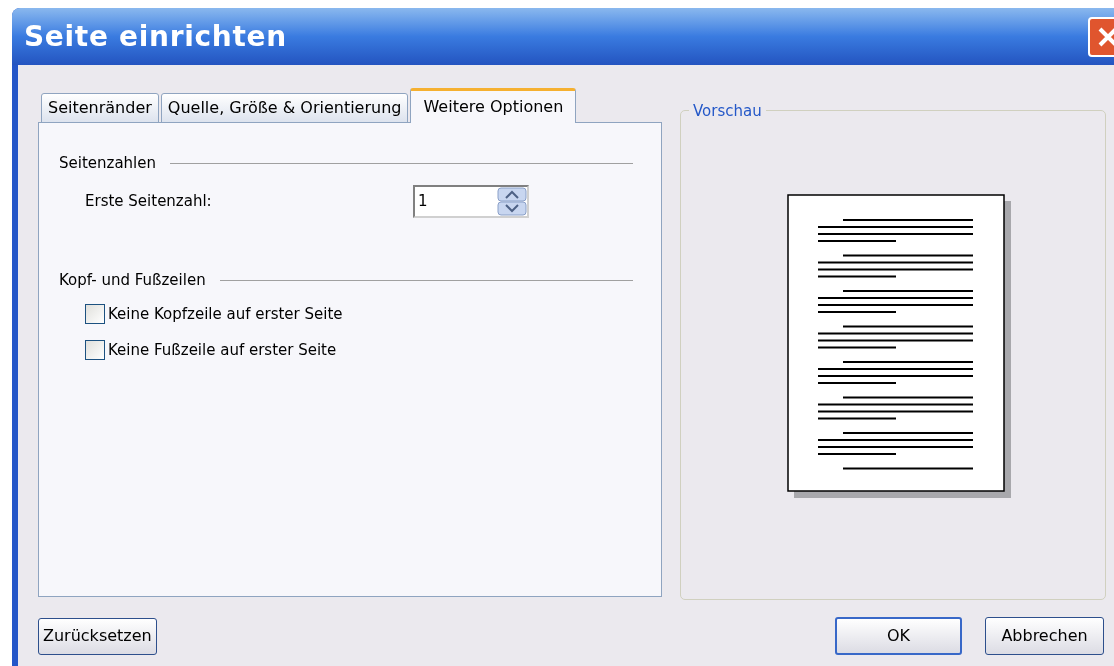  What do you see at coordinates (898, 636) in the screenshot?
I see `ok-button: OK` at bounding box center [898, 636].